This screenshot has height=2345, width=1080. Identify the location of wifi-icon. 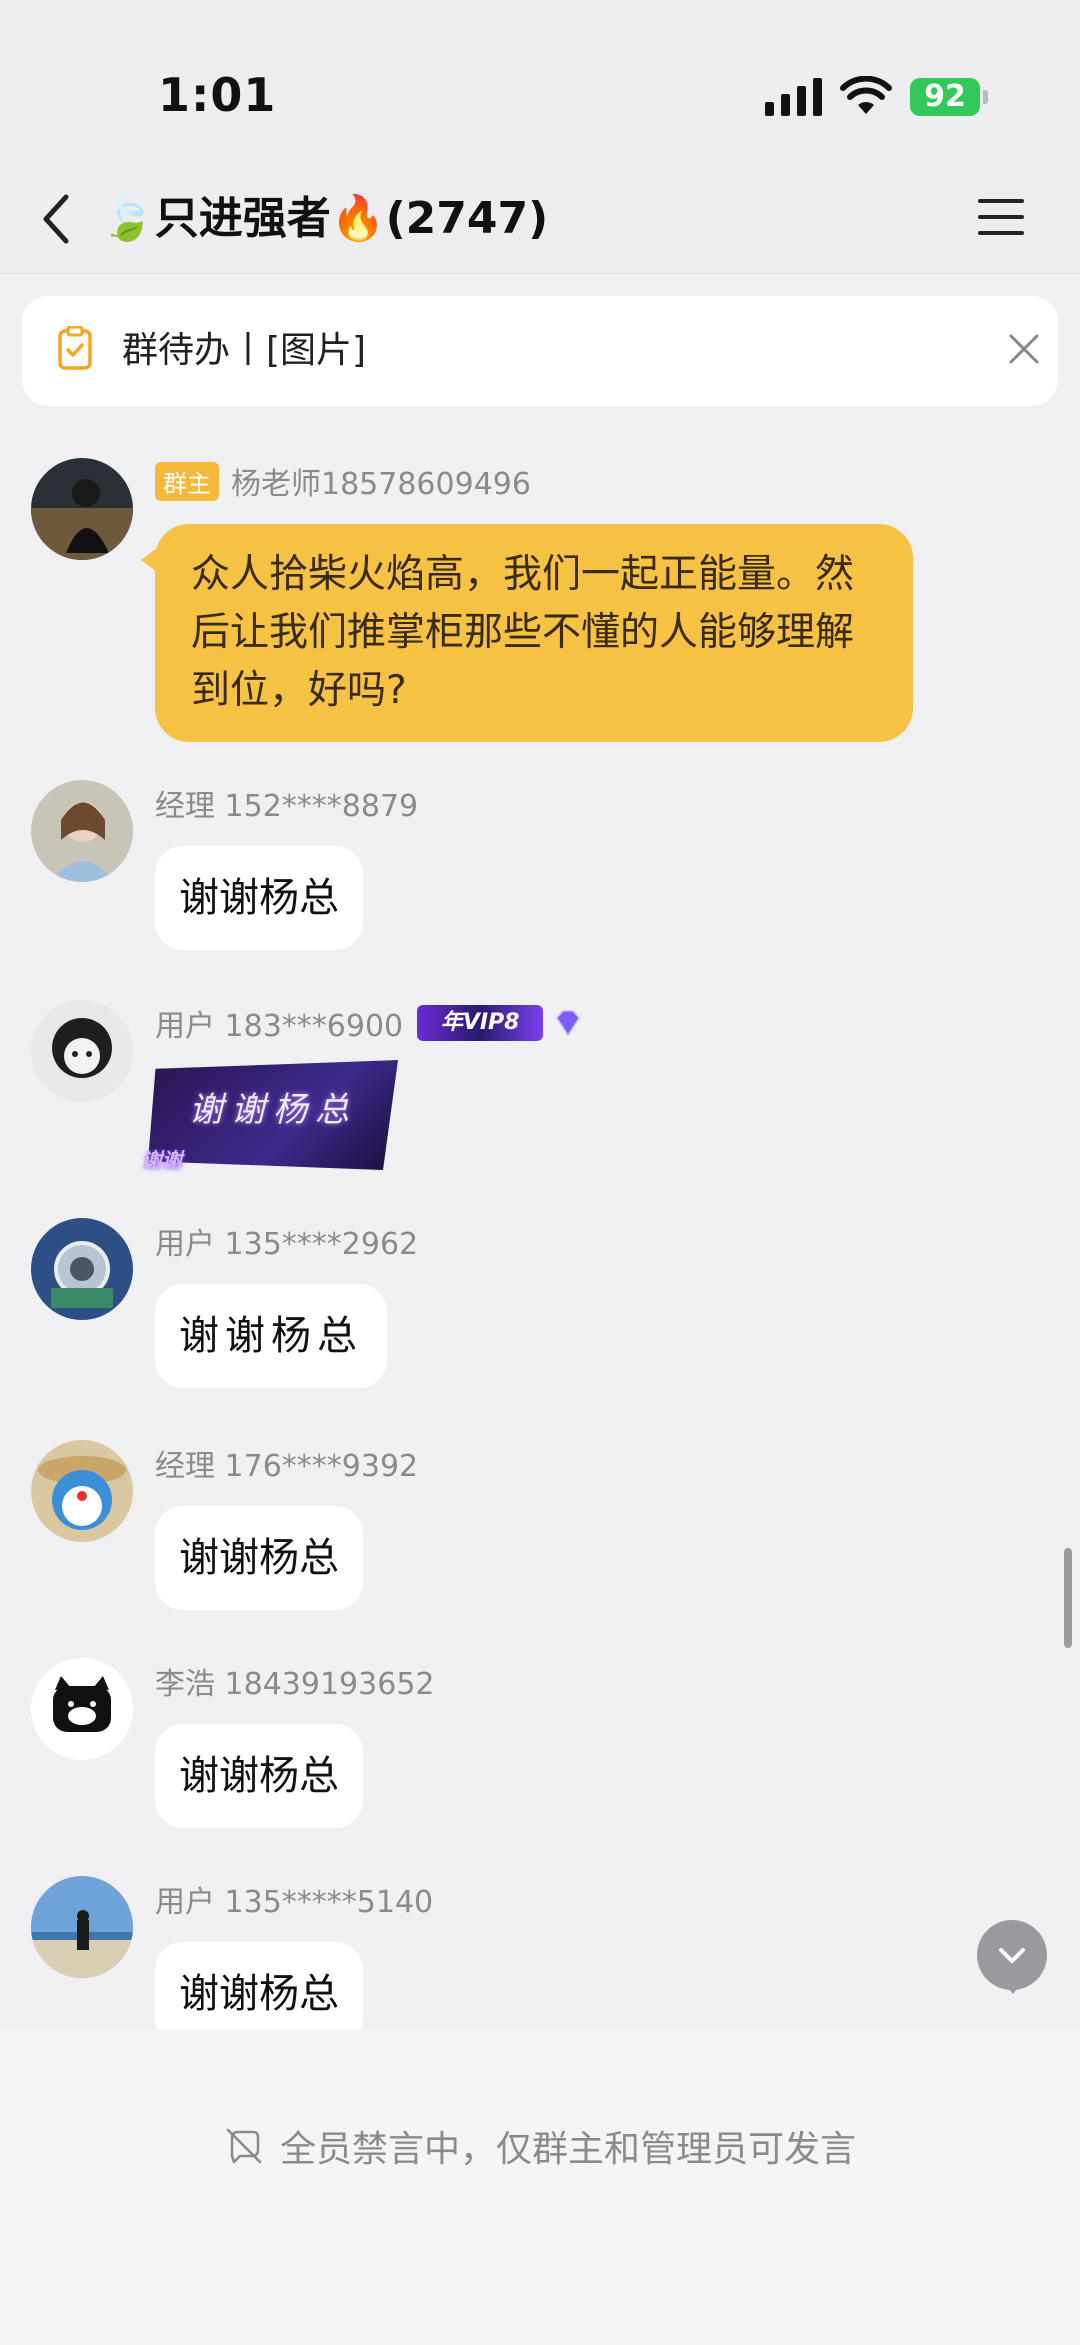
(866, 95).